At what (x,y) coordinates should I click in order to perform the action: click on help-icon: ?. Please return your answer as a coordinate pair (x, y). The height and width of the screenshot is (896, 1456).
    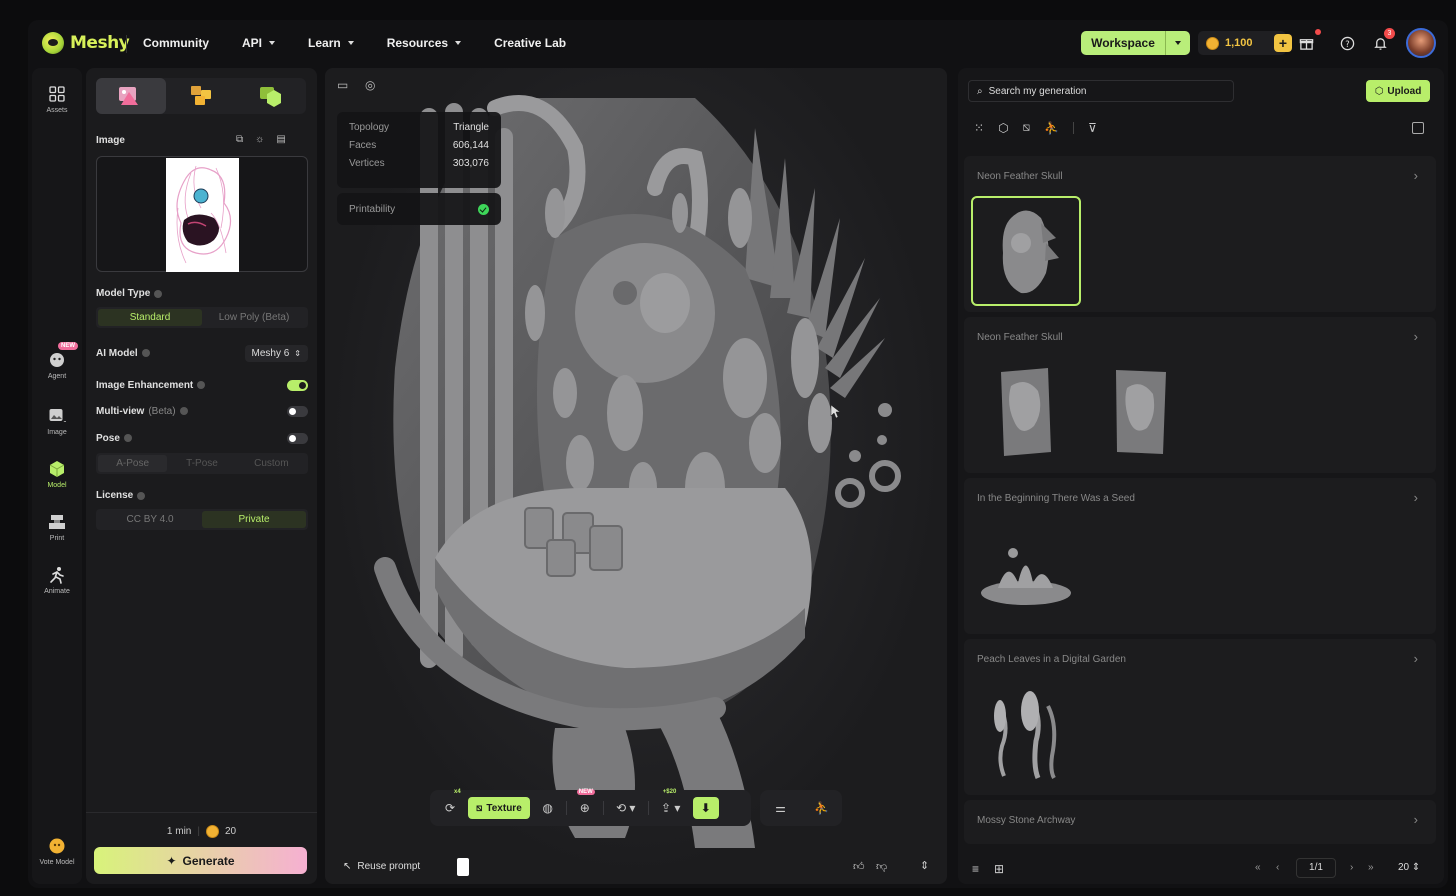
    Looking at the image, I should click on (1347, 43).